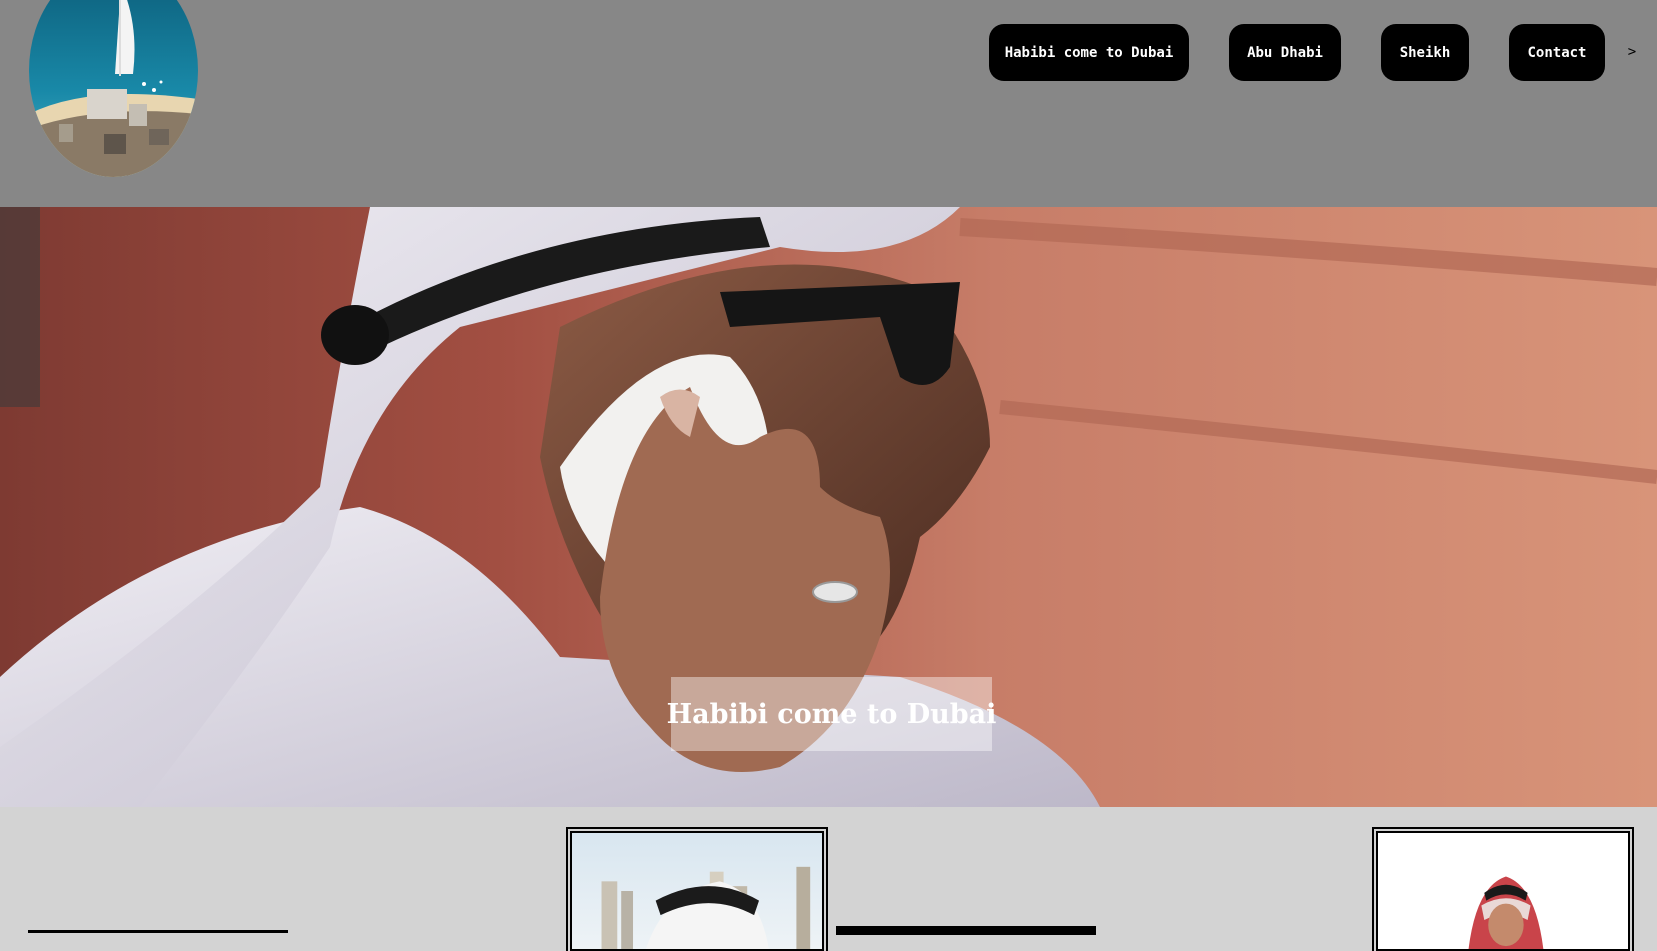 This screenshot has width=1657, height=951. Describe the element at coordinates (831, 714) in the screenshot. I see `hero-title: Habibi come to Dubai` at that location.